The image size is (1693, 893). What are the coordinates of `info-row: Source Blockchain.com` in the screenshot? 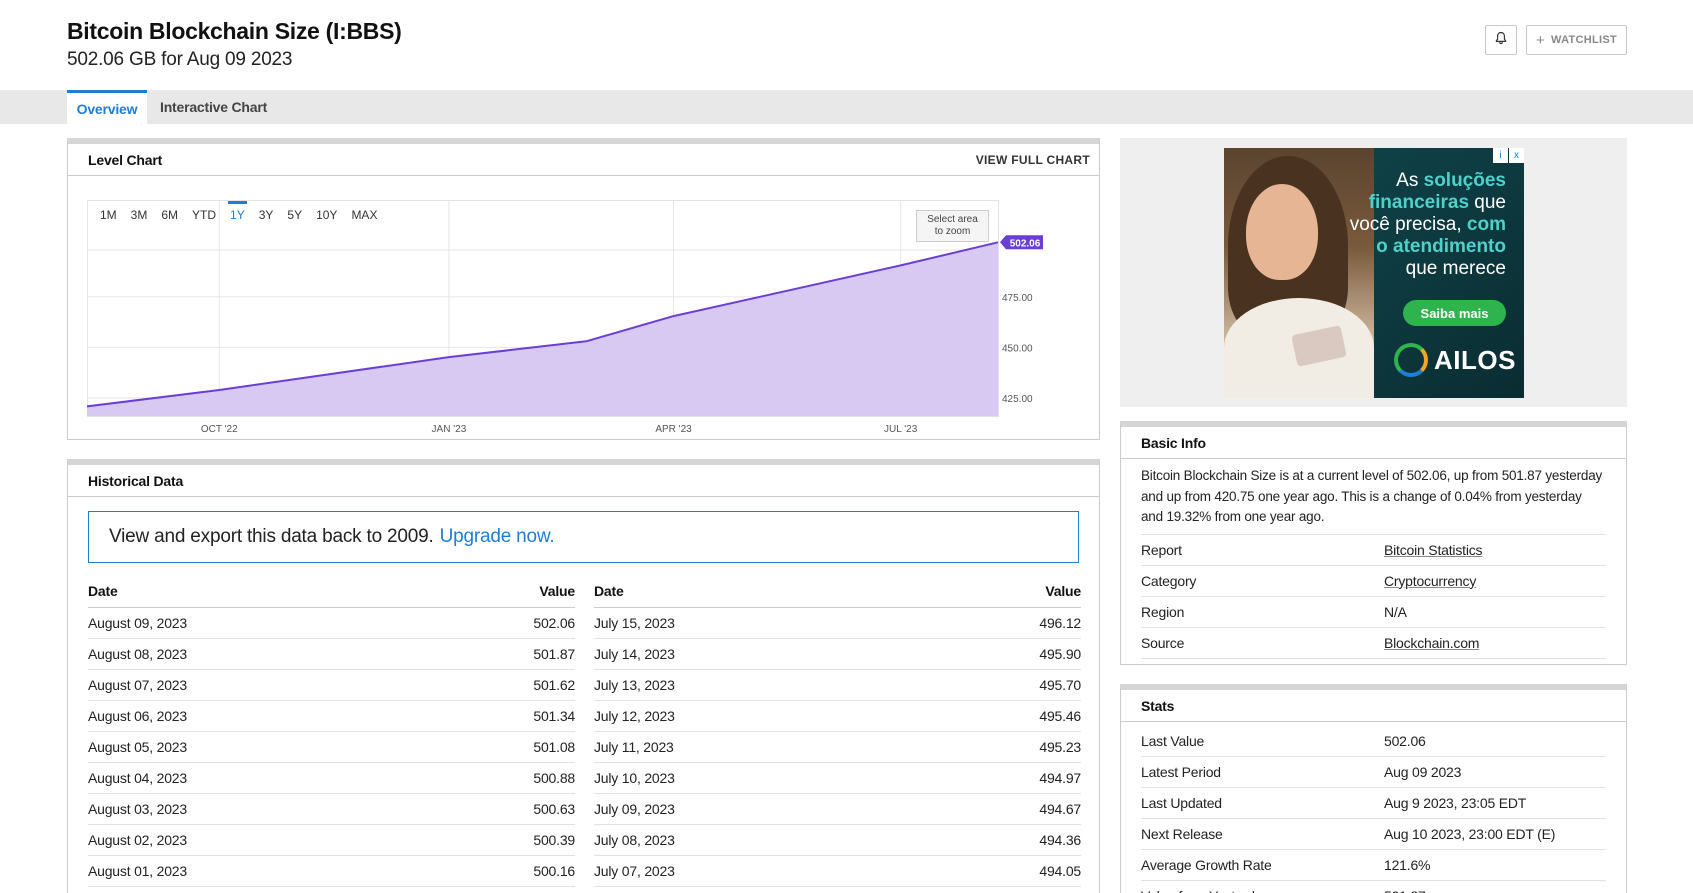 It's located at (1373, 643).